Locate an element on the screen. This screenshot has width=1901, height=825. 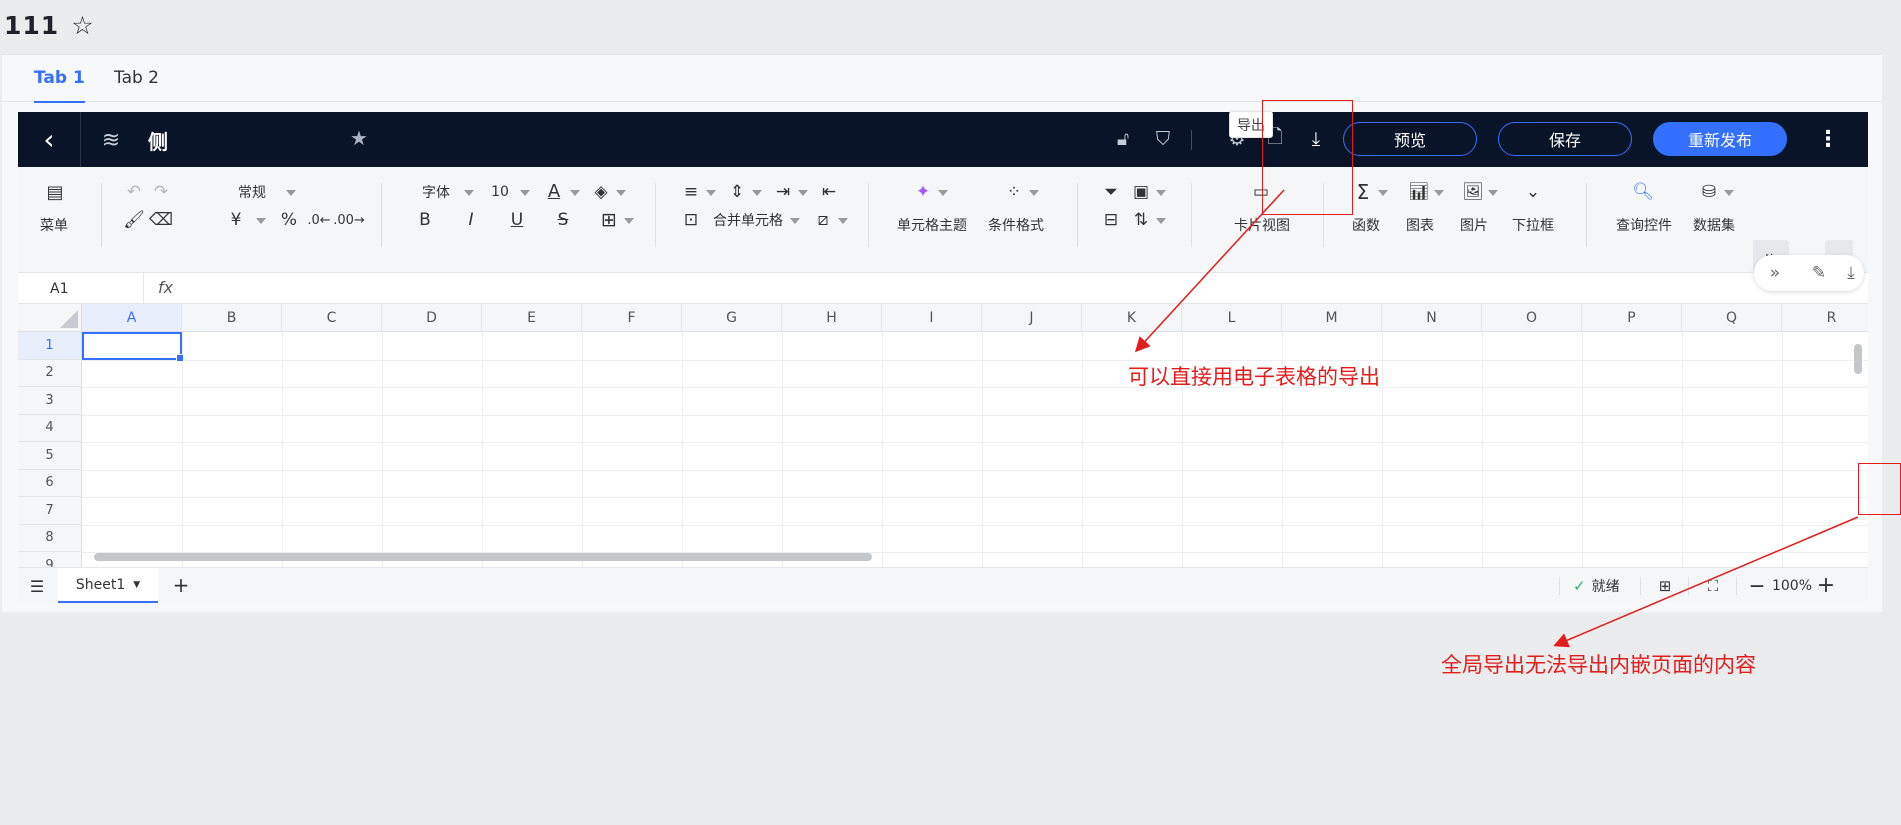
zoom-level: 100% is located at coordinates (1792, 586).